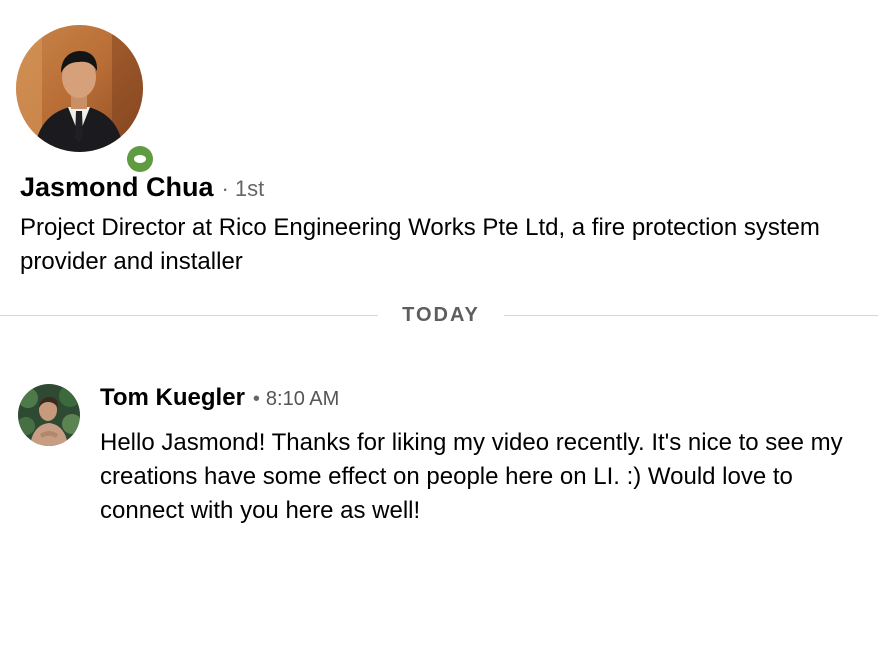 This screenshot has width=878, height=658. Describe the element at coordinates (172, 398) in the screenshot. I see `sender-name-link: Tom Kuegler` at that location.